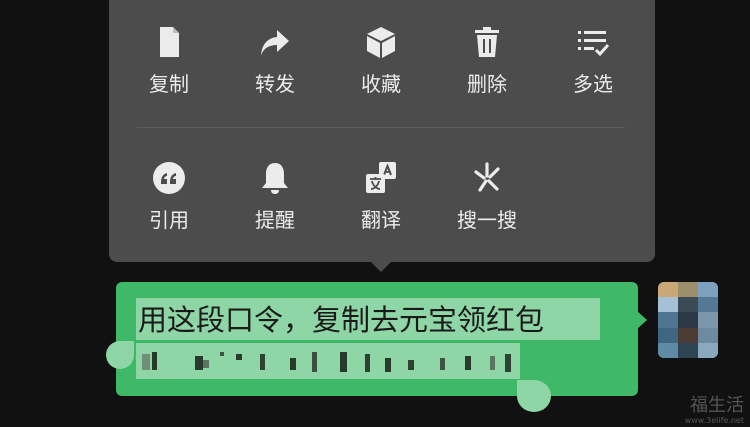 Image resolution: width=750 pixels, height=427 pixels. I want to click on menu-item-label: 收藏, so click(381, 84).